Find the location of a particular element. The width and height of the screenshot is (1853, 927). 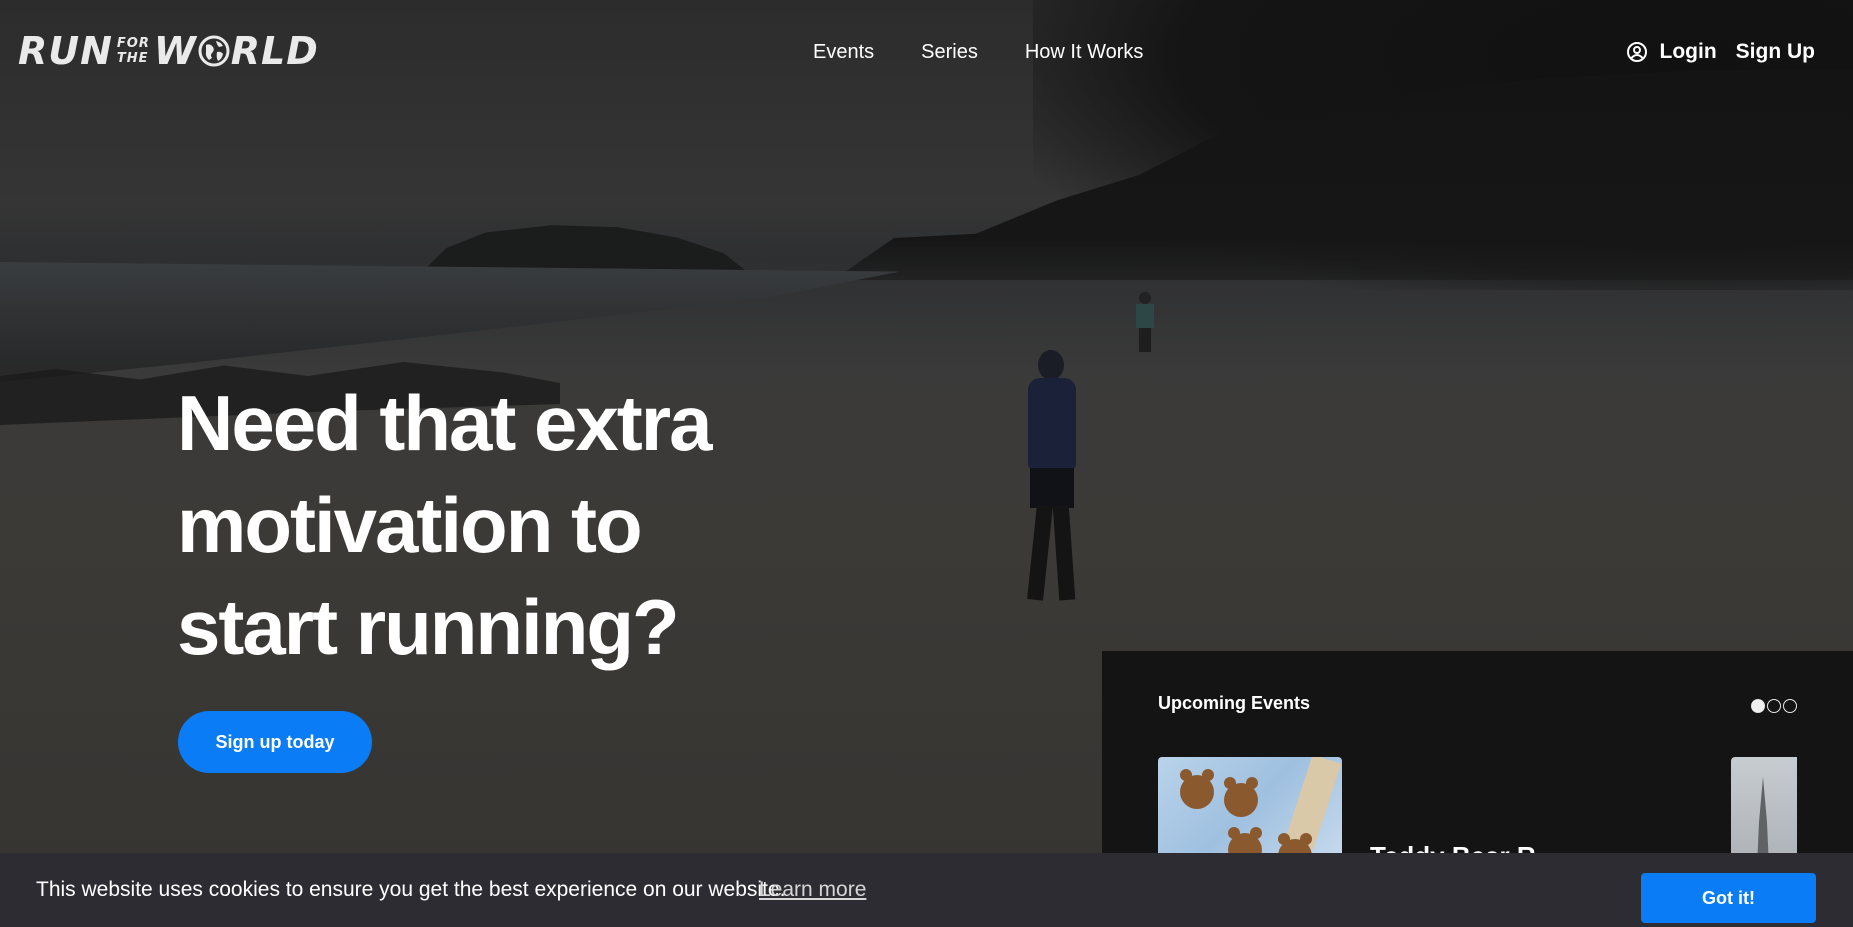

user-circle-icon is located at coordinates (1636, 52).